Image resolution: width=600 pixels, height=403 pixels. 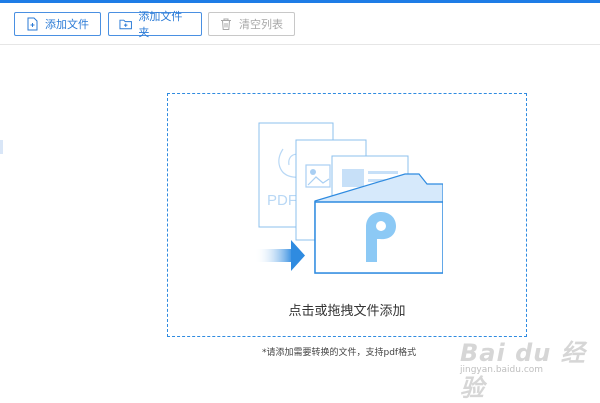 What do you see at coordinates (347, 311) in the screenshot?
I see `drop-zone-text: 点击或拖拽文件添加` at bounding box center [347, 311].